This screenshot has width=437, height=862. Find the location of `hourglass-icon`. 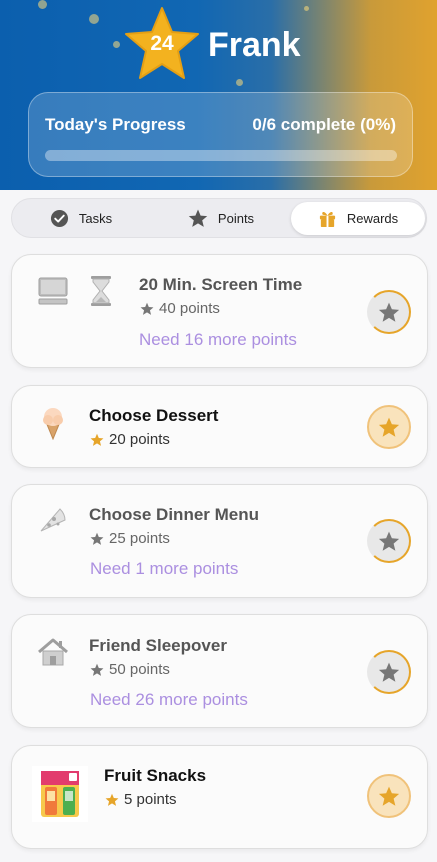

hourglass-icon is located at coordinates (101, 291).